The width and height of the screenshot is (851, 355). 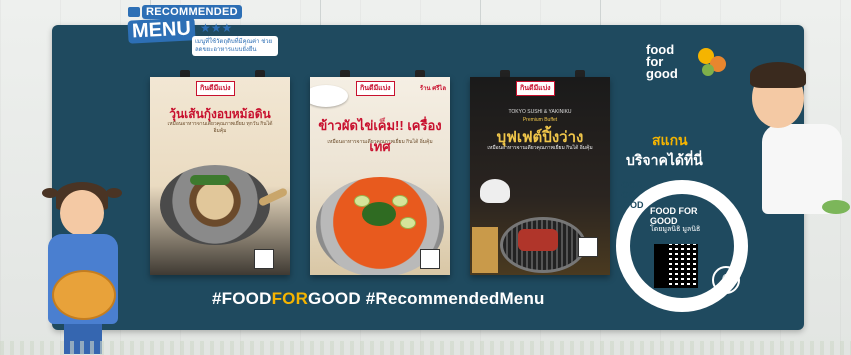 What do you see at coordinates (485, 250) in the screenshot?
I see `sushi-board-image` at bounding box center [485, 250].